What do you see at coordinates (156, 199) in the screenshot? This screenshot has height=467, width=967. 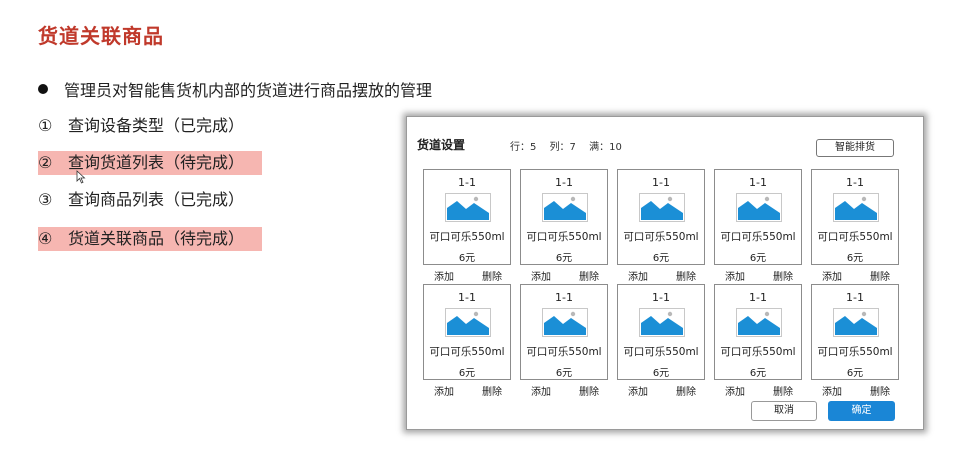 I see `step-text: 查询商品列表（已完成）` at bounding box center [156, 199].